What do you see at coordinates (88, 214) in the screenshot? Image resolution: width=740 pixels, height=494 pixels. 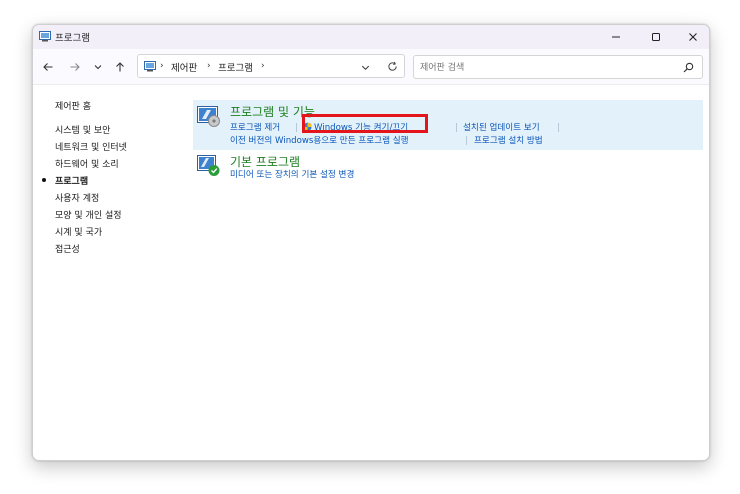 I see `sidebar-item-appearance: 모양 및 개인 설정` at bounding box center [88, 214].